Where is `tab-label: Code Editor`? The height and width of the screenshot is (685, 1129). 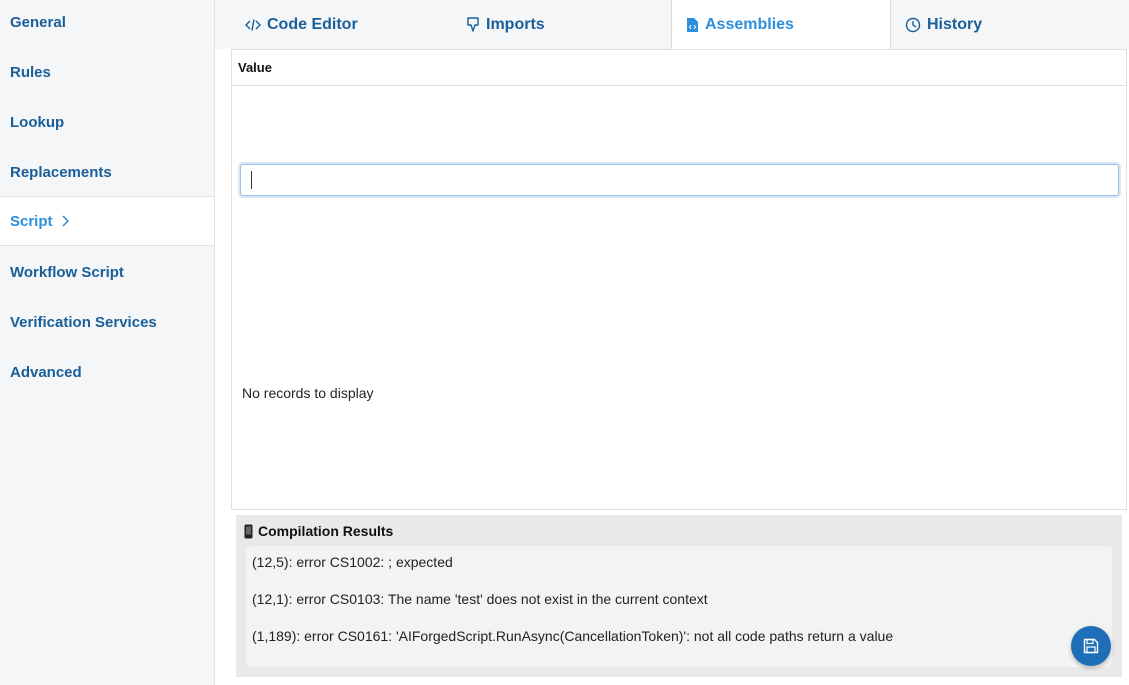 tab-label: Code Editor is located at coordinates (312, 24).